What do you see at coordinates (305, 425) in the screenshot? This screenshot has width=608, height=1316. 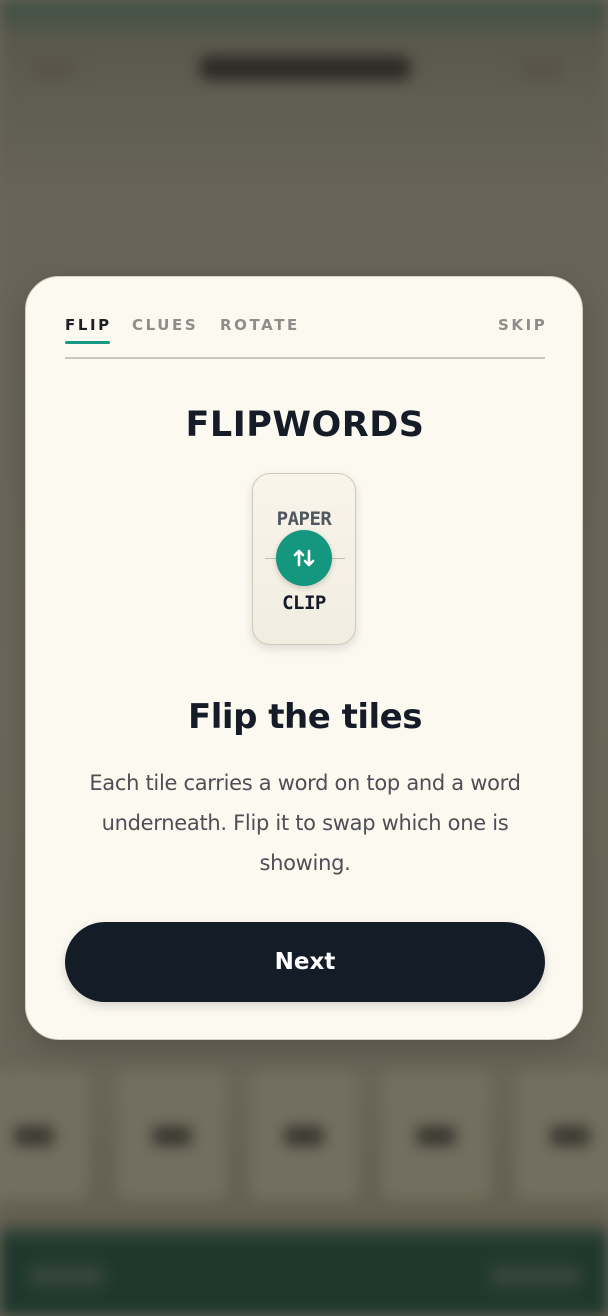 I see `game-title: FLIPWORDS` at bounding box center [305, 425].